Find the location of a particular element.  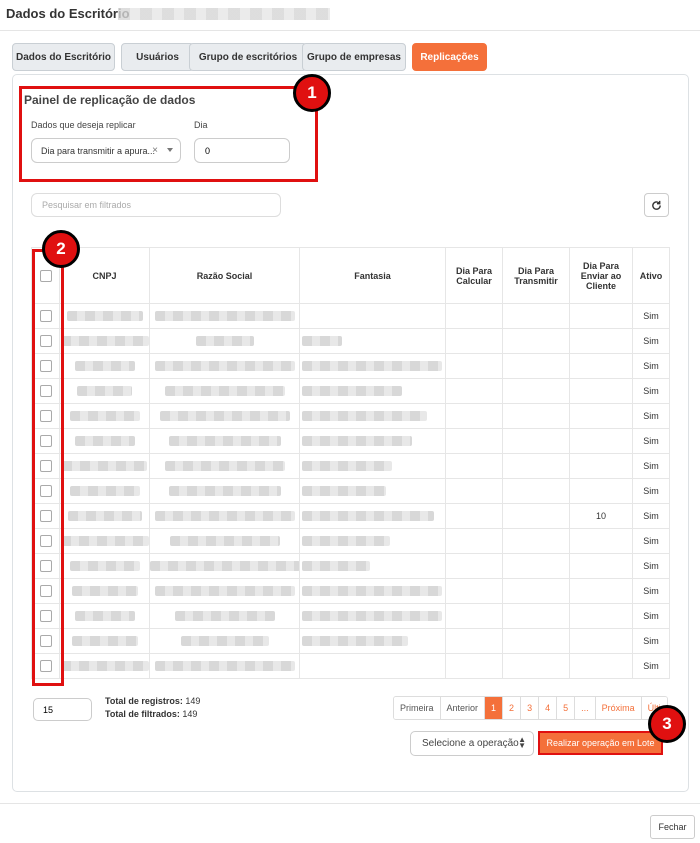

tab-grupo-empresas: Grupo de empresas is located at coordinates (354, 57).